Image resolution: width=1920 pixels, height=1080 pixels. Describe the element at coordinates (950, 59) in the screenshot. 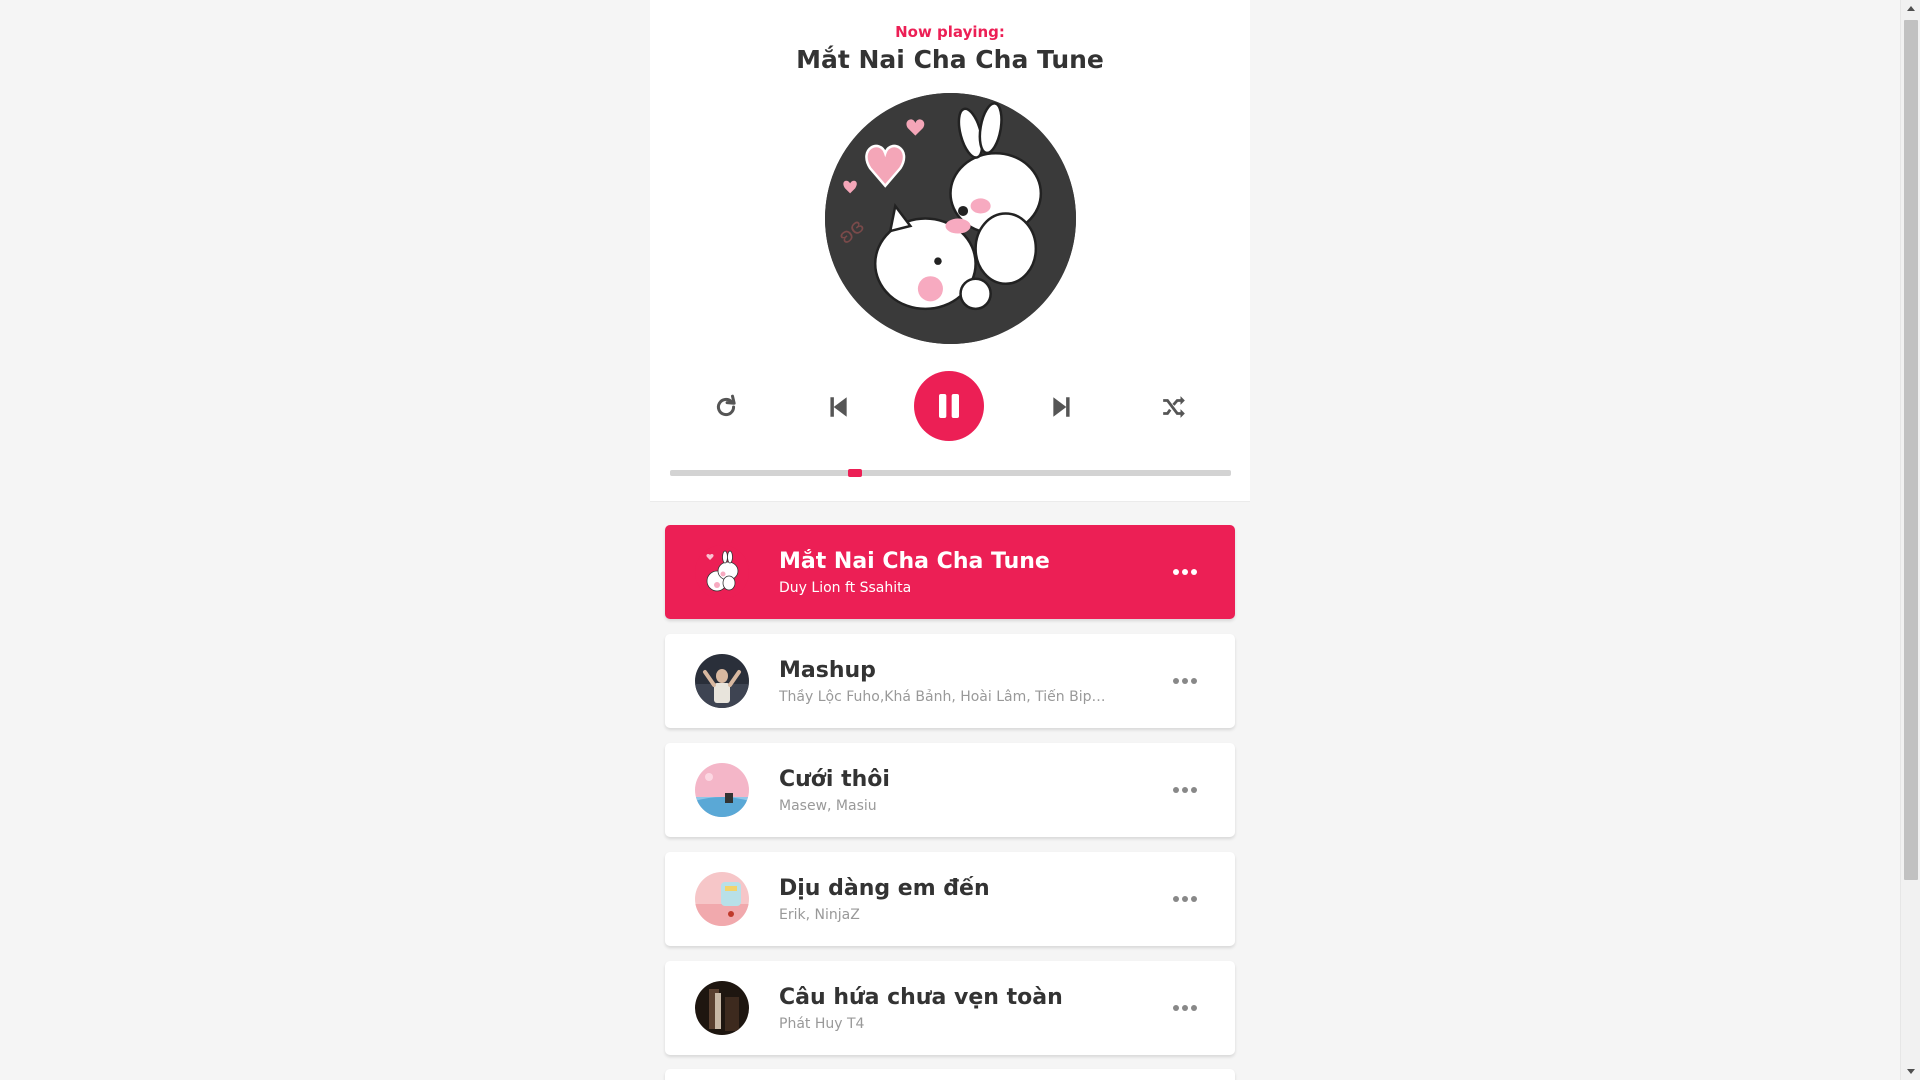

I see `current-song-title: Mắt Nai Cha Cha Tune` at that location.